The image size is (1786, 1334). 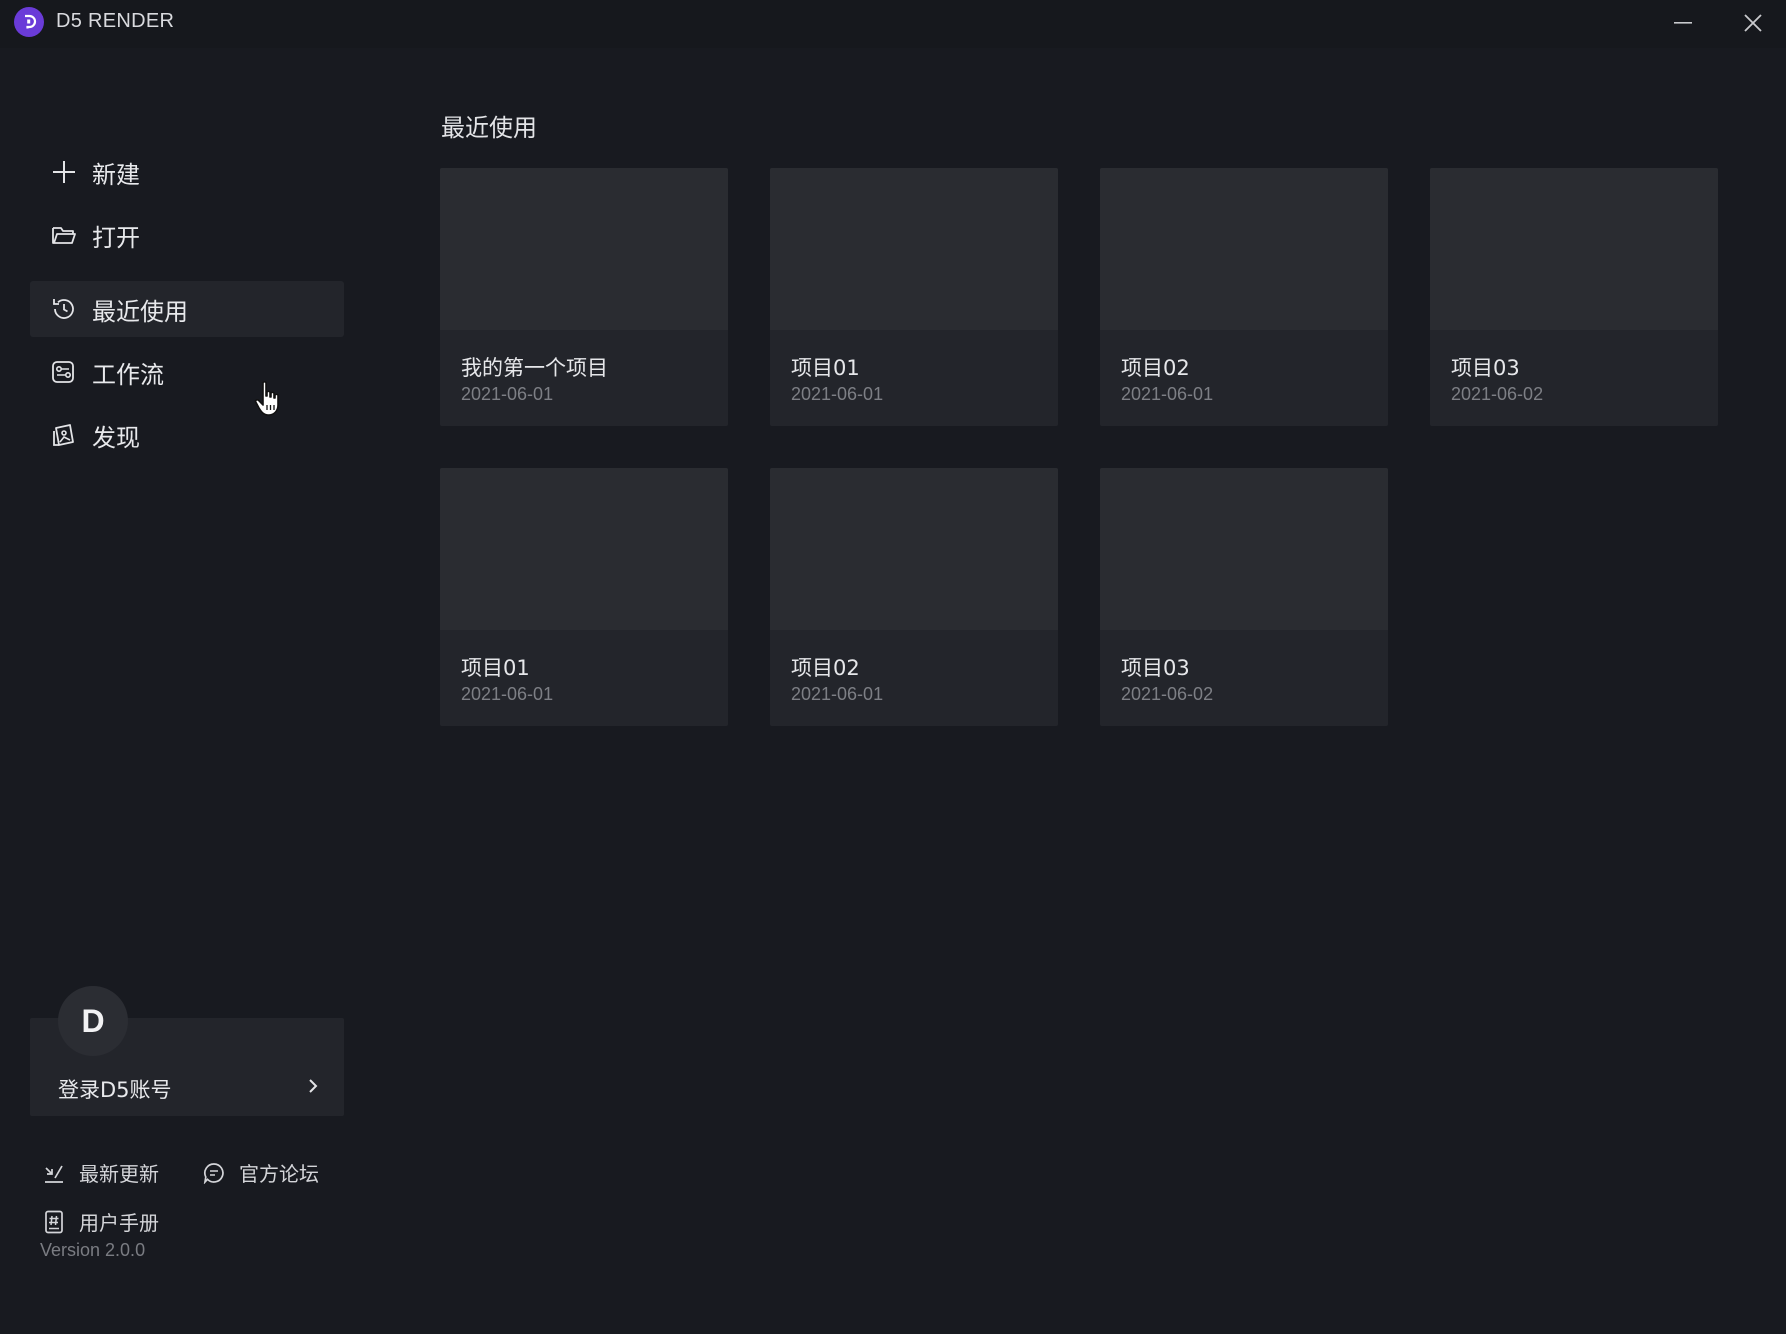 What do you see at coordinates (489, 128) in the screenshot?
I see `section-title: 最近使用` at bounding box center [489, 128].